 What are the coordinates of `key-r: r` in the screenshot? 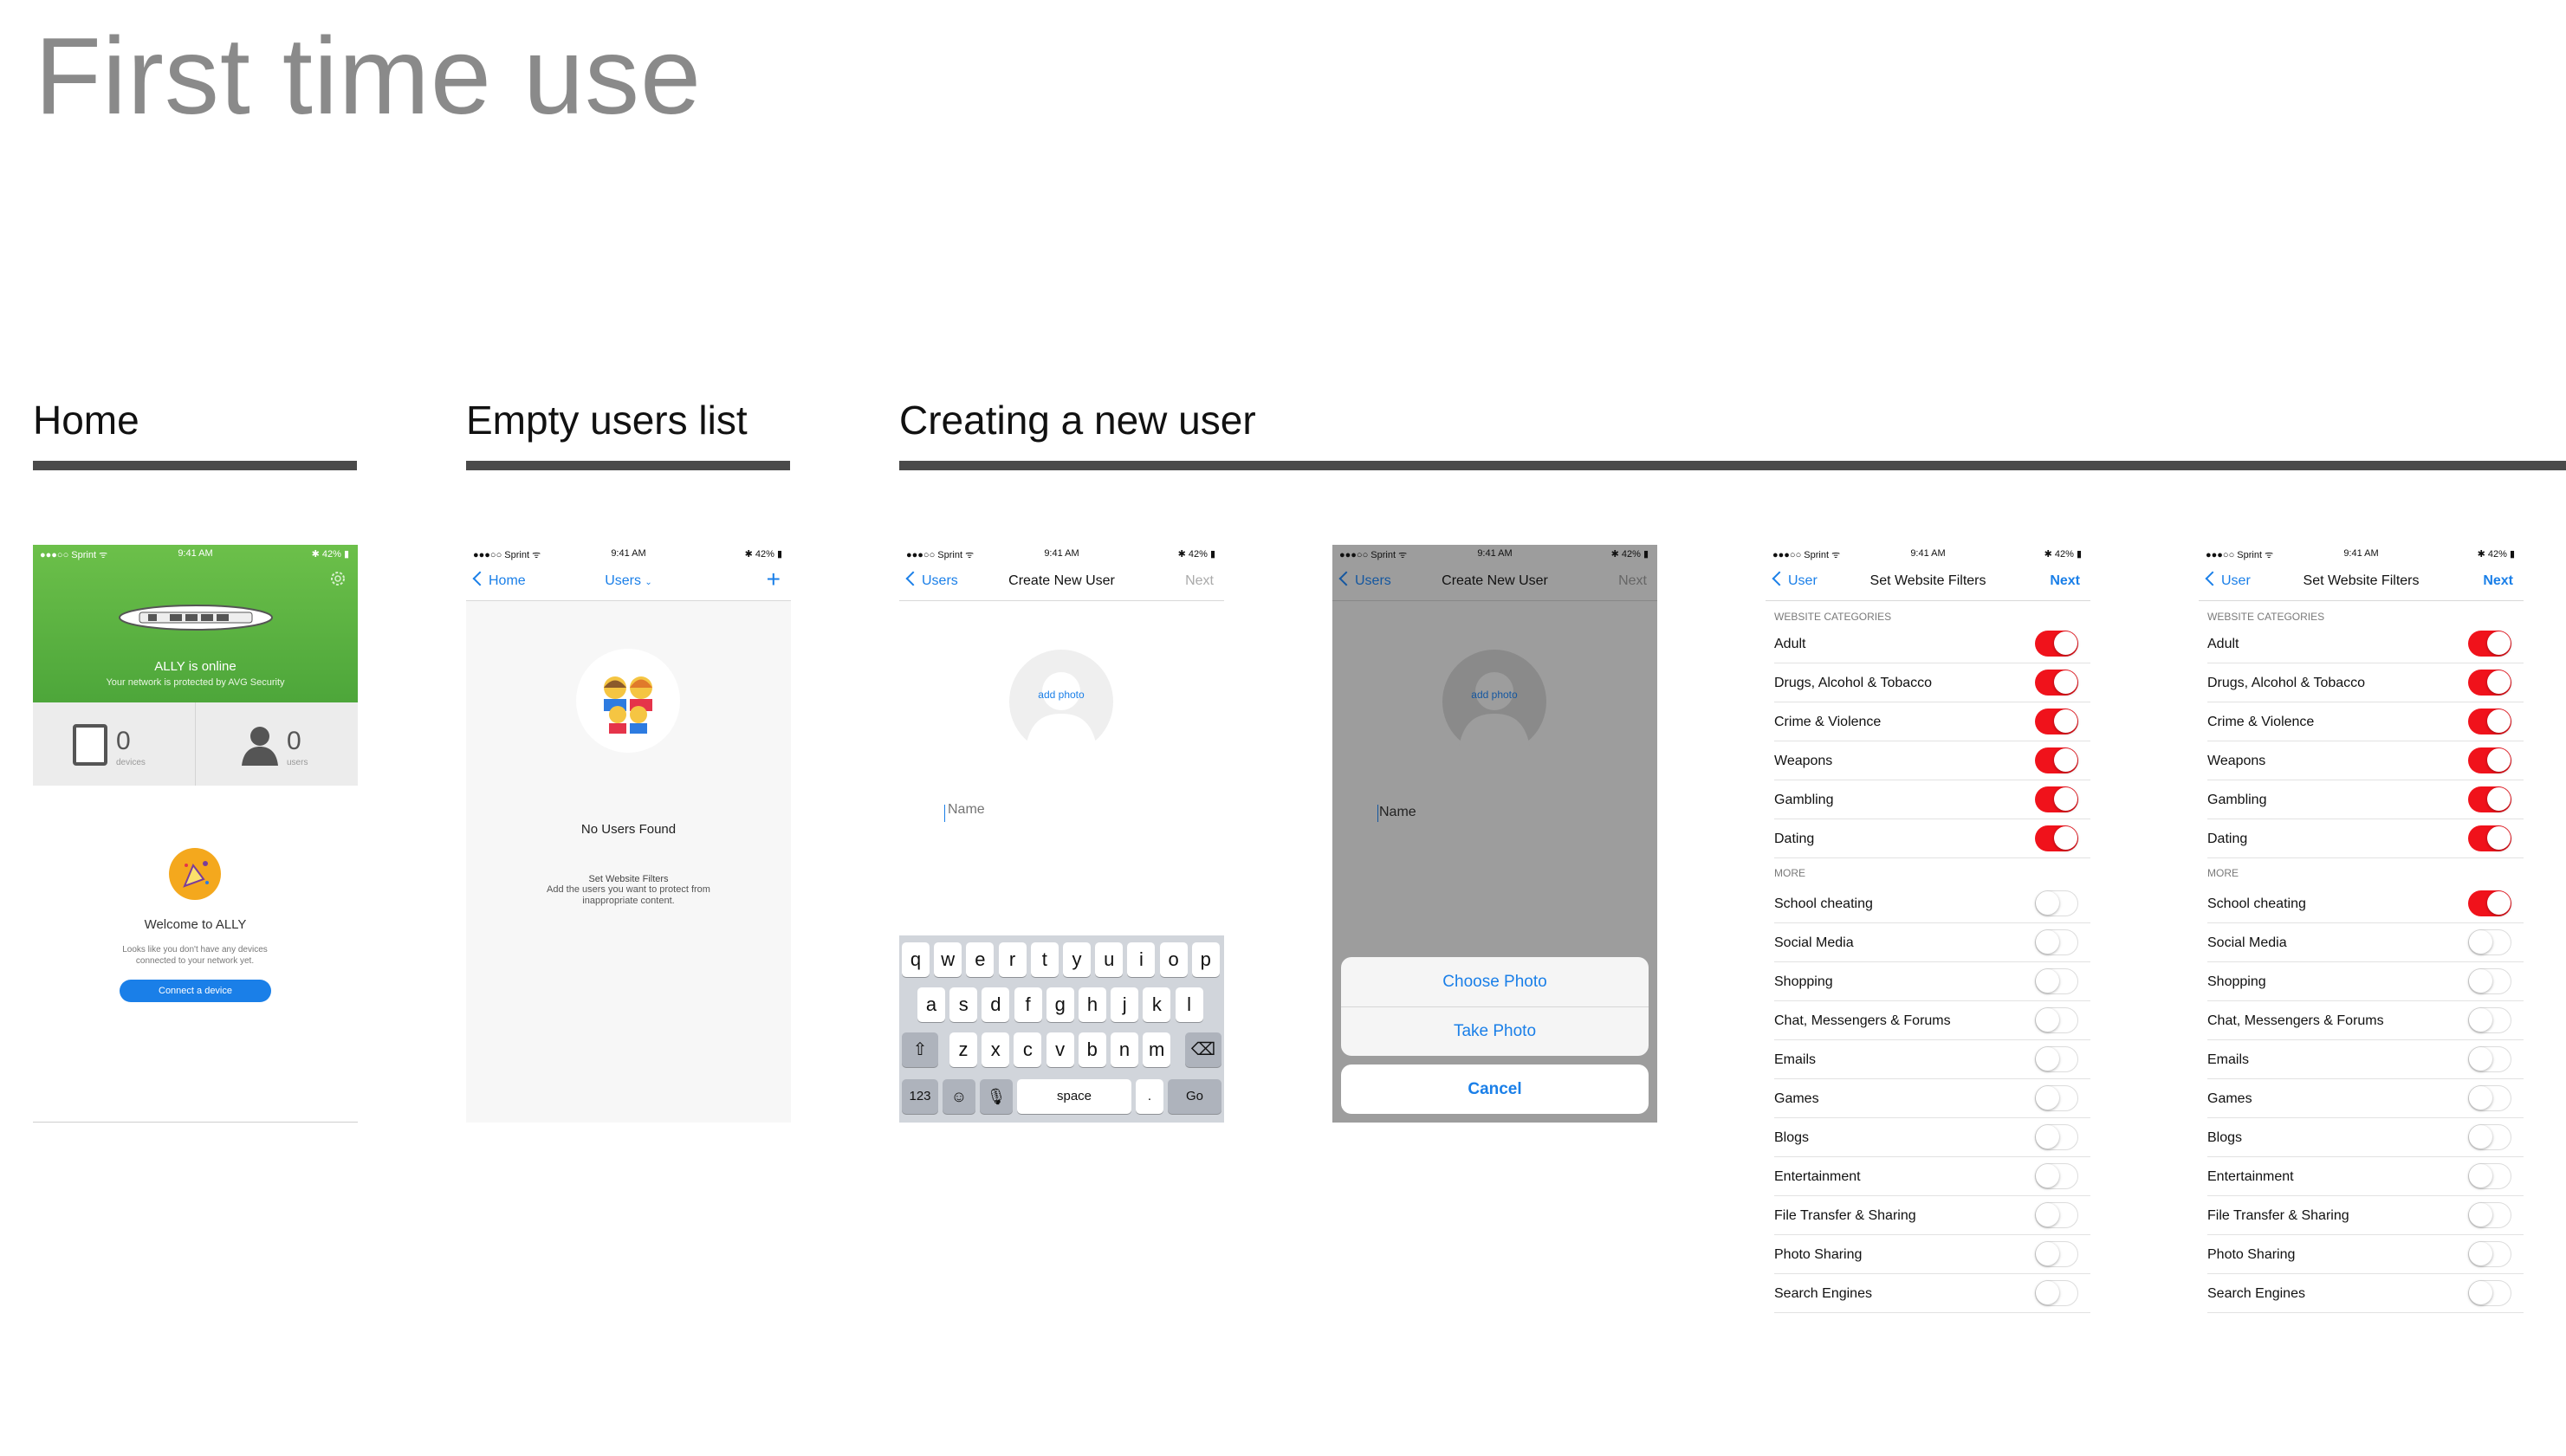 It's located at (1012, 959).